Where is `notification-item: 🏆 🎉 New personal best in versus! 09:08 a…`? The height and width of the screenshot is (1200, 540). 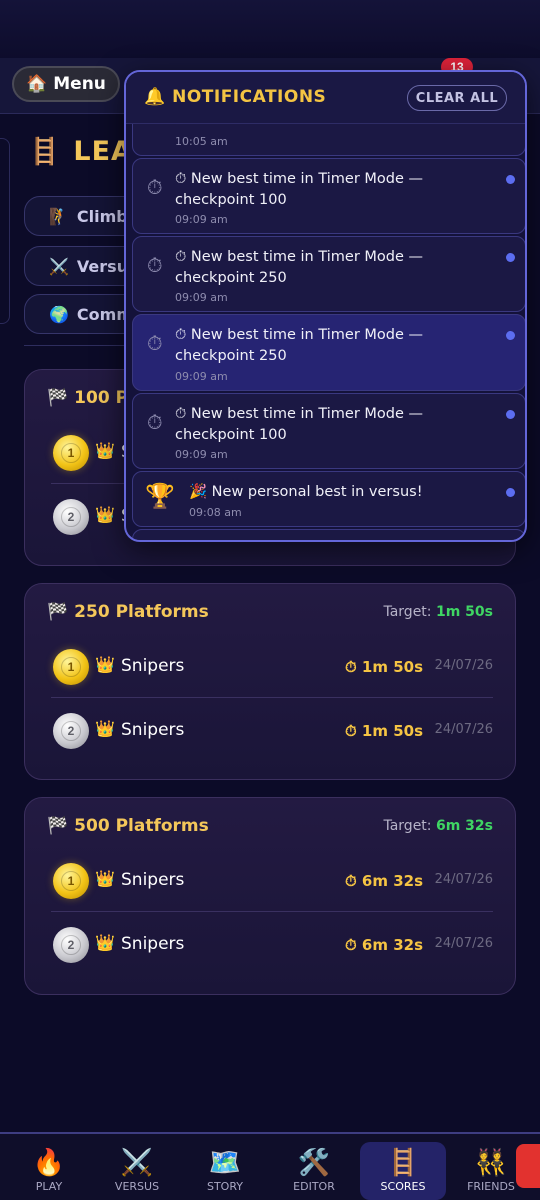
notification-item: 🏆 🎉 New personal best in versus! 09:08 a… is located at coordinates (328, 499).